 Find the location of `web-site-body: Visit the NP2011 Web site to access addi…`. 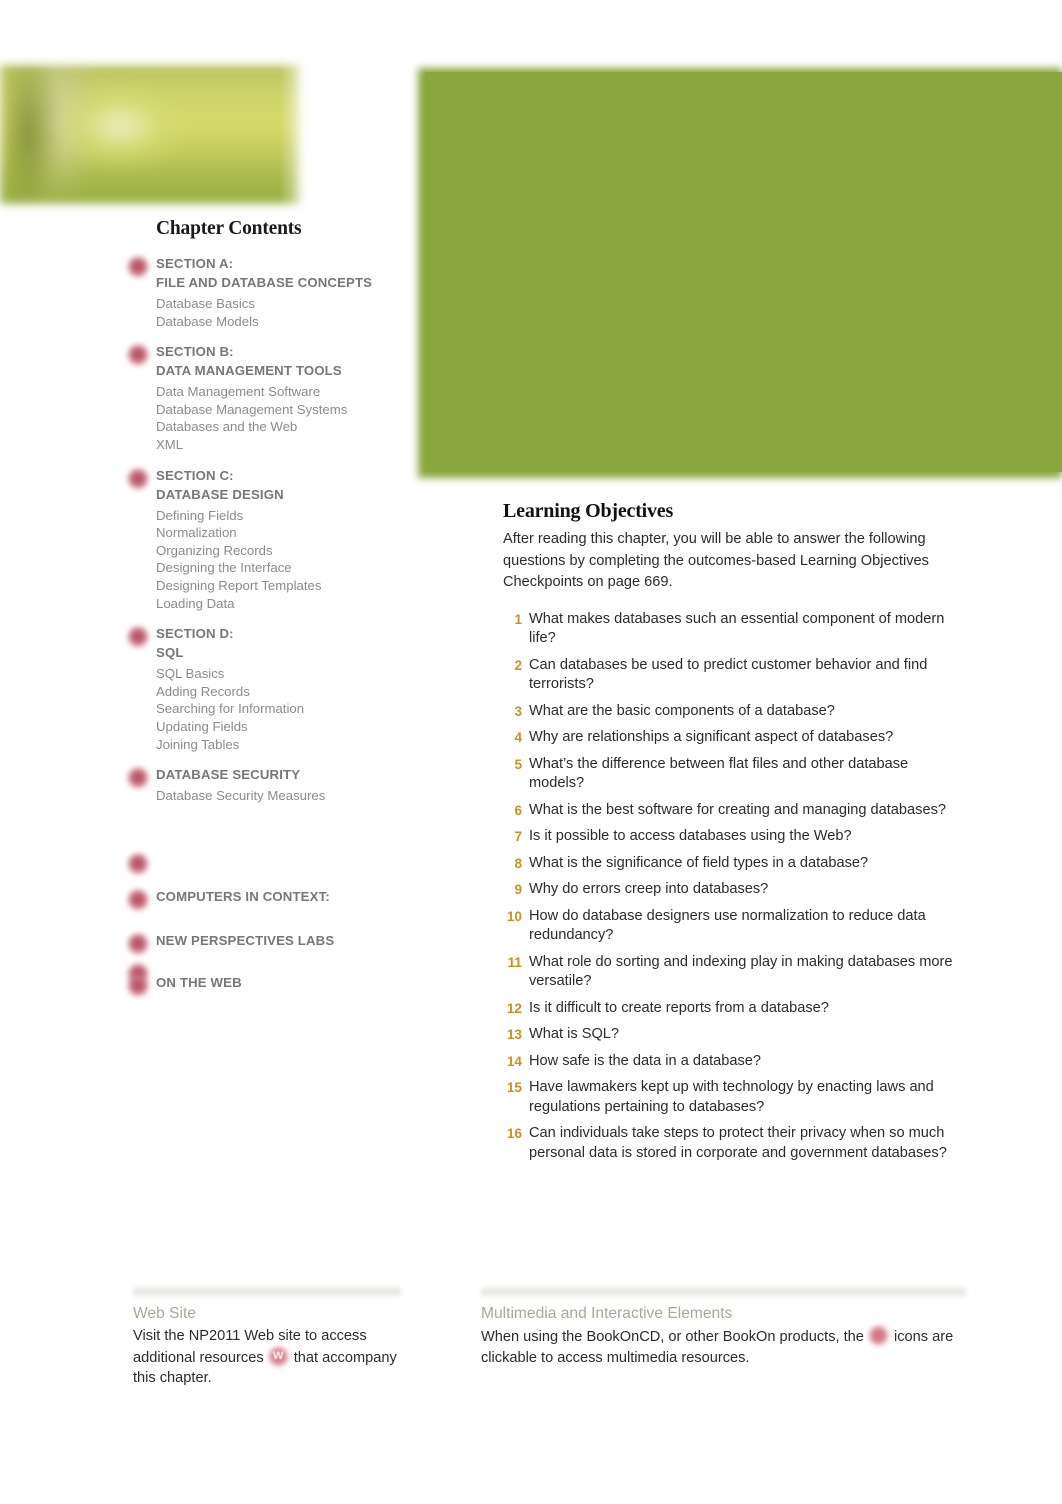

web-site-body: Visit the NP2011 Web site to access addi… is located at coordinates (267, 1357).